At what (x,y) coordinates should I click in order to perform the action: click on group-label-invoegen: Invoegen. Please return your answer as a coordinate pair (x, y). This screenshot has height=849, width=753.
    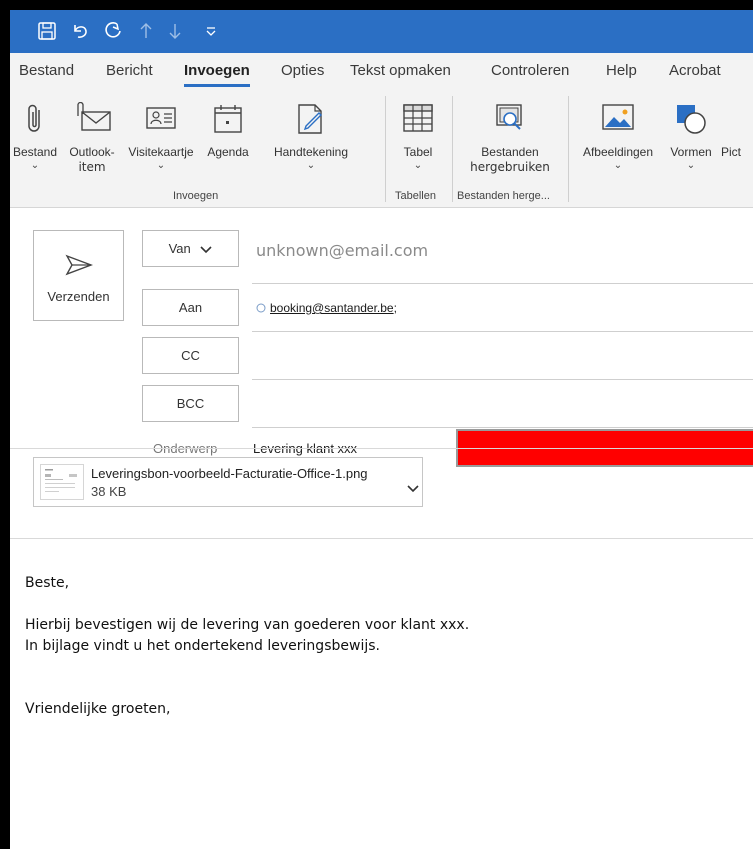
    Looking at the image, I should click on (196, 196).